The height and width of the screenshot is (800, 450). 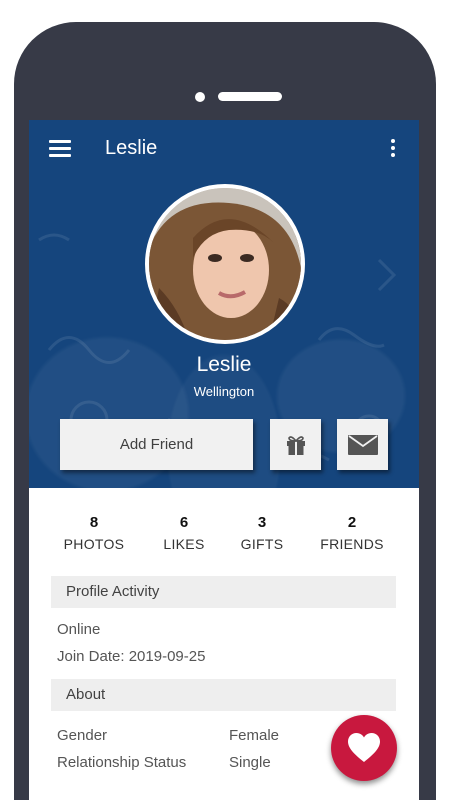 I want to click on avatar-photo, so click(x=225, y=264).